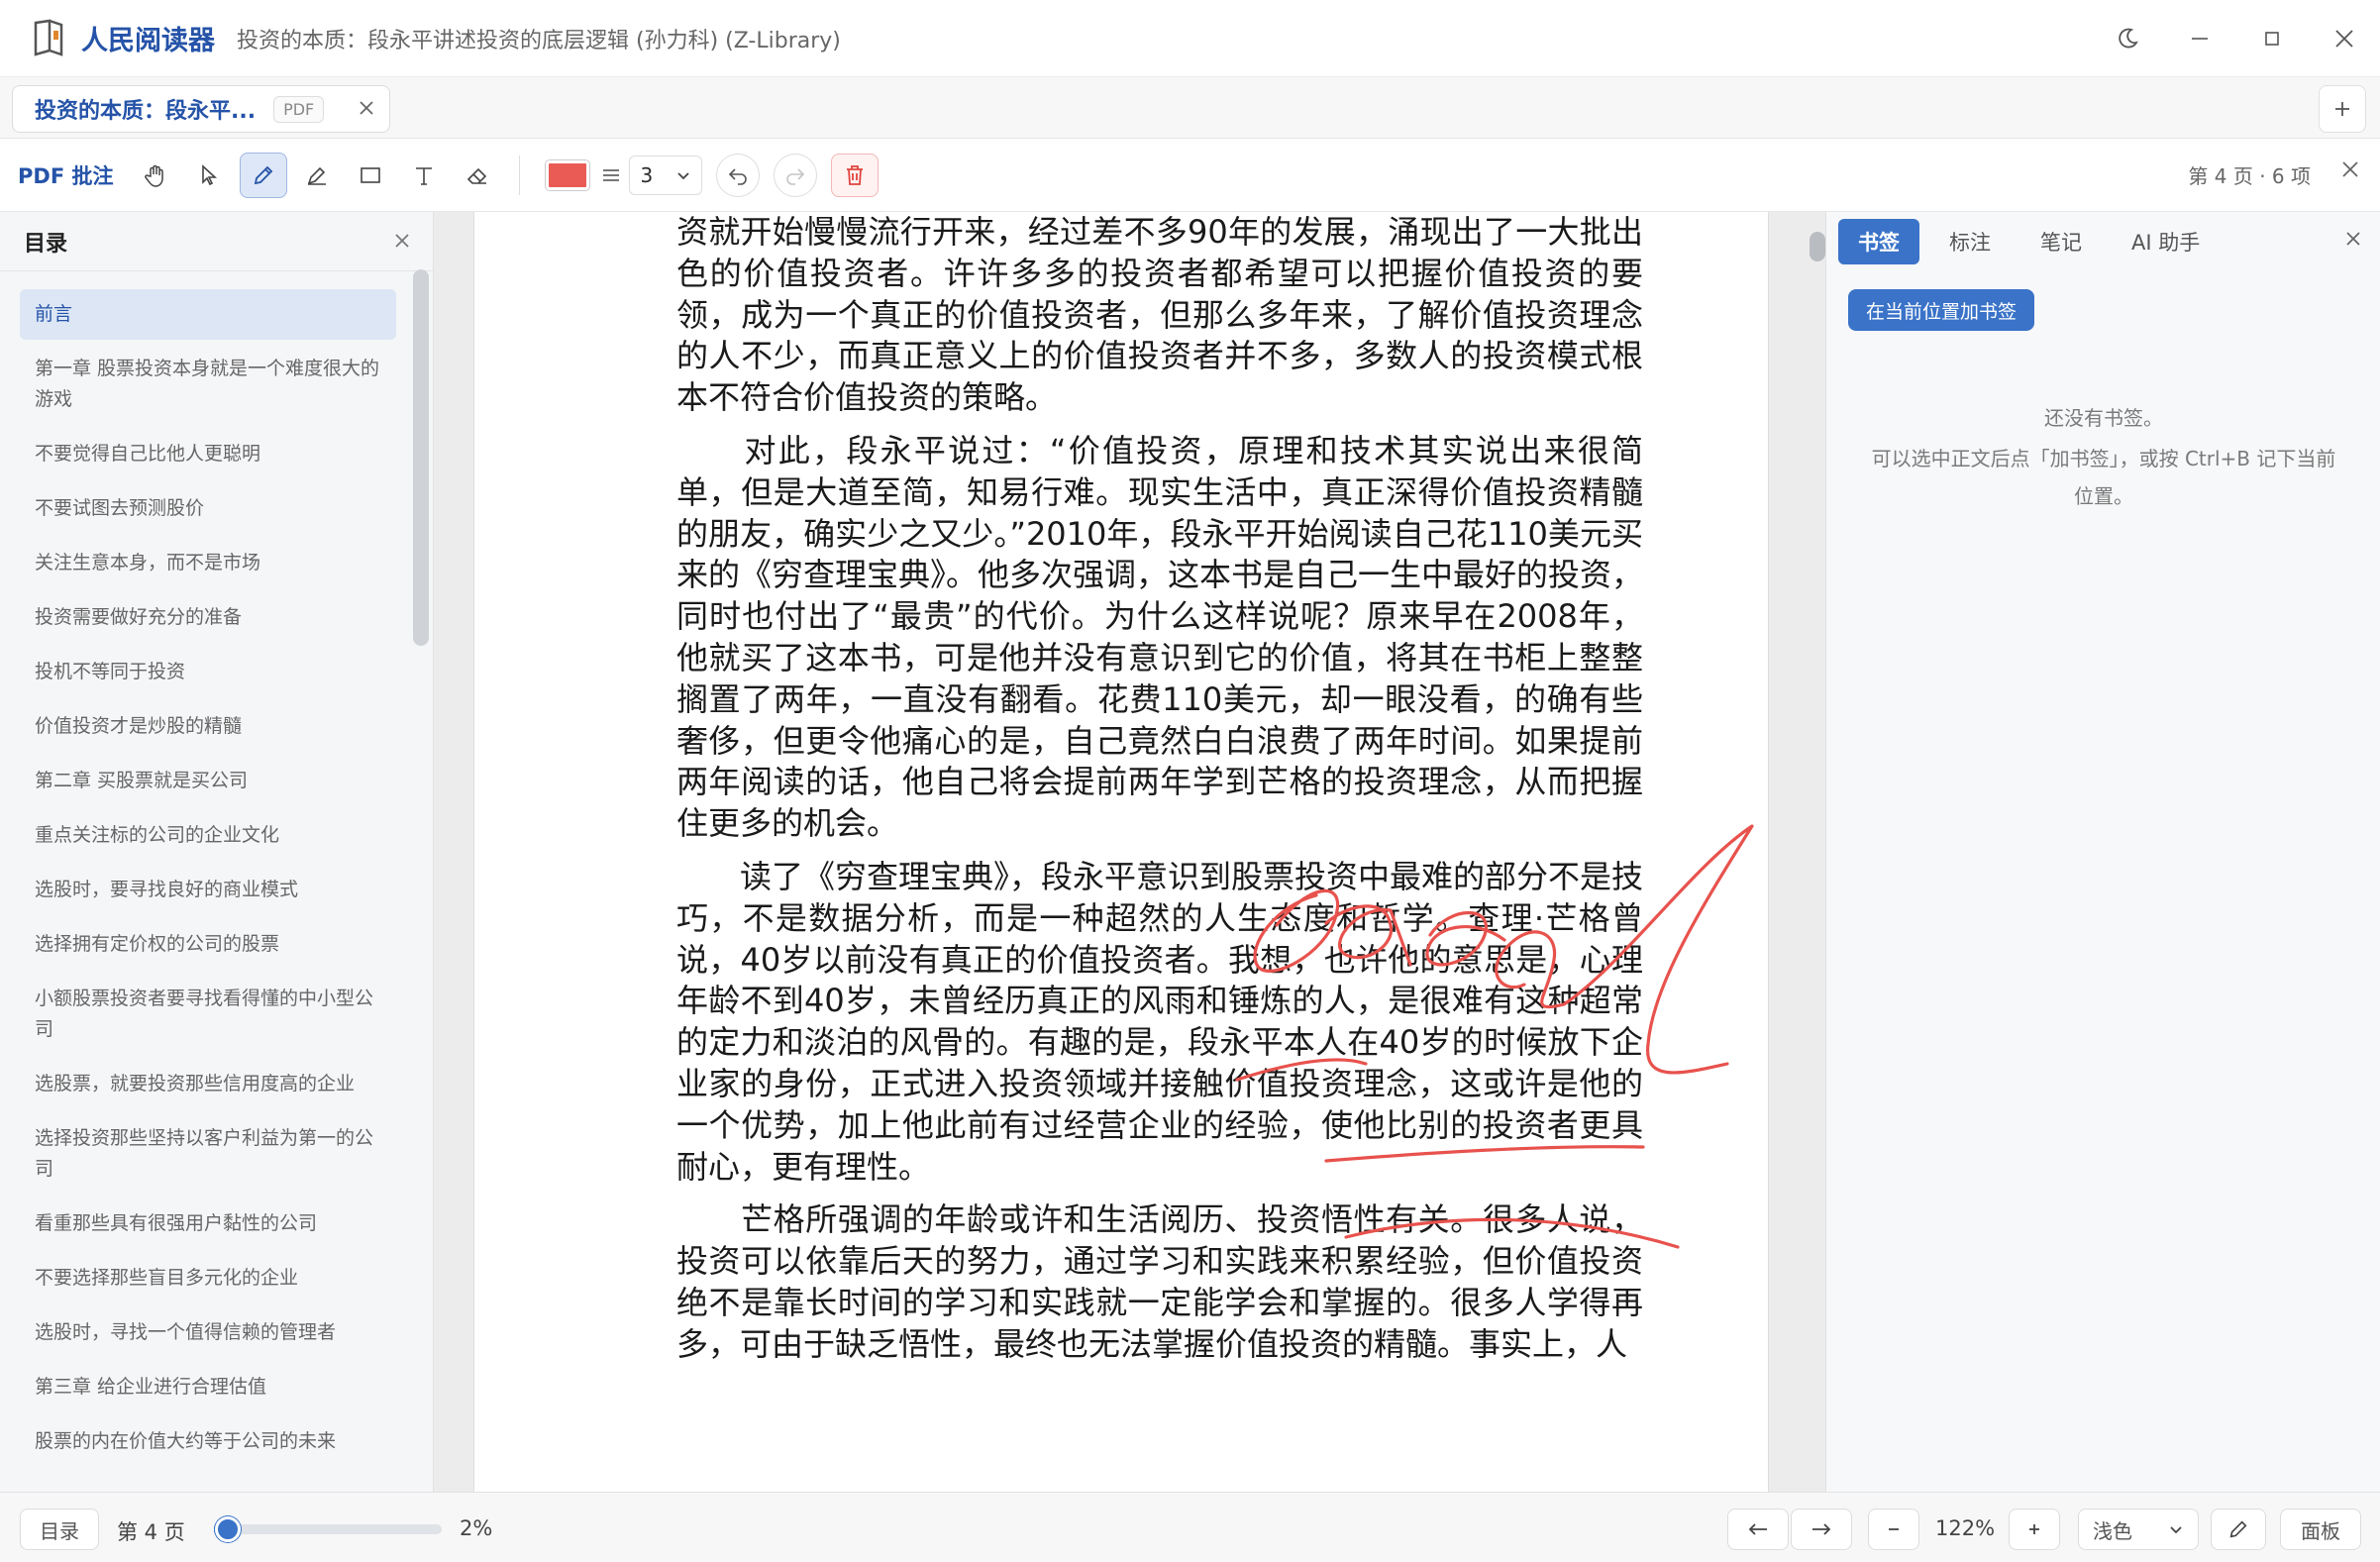 Image resolution: width=2380 pixels, height=1562 pixels. What do you see at coordinates (208, 781) in the screenshot?
I see `toc-item: 第二章 买股票就是买公司` at bounding box center [208, 781].